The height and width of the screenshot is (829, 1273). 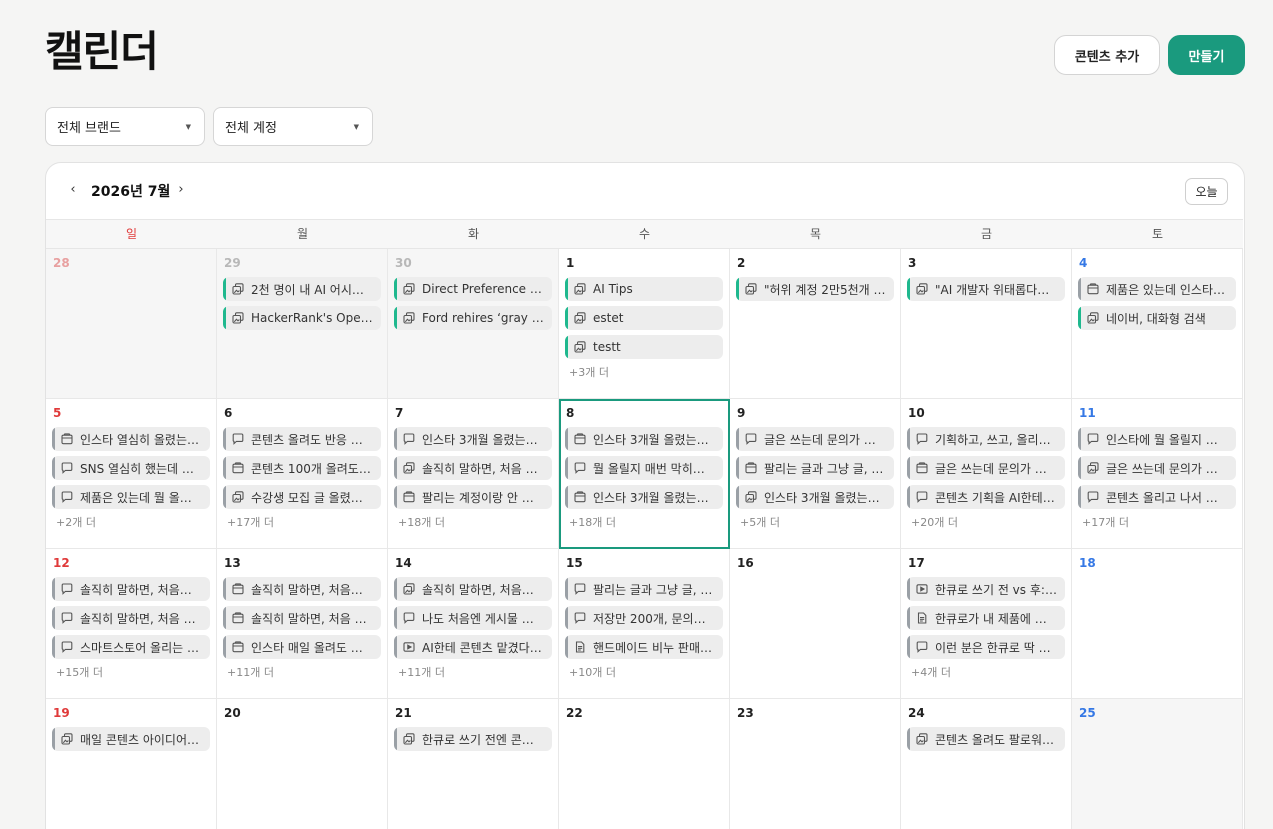 What do you see at coordinates (644, 347) in the screenshot?
I see `event-chip: testt` at bounding box center [644, 347].